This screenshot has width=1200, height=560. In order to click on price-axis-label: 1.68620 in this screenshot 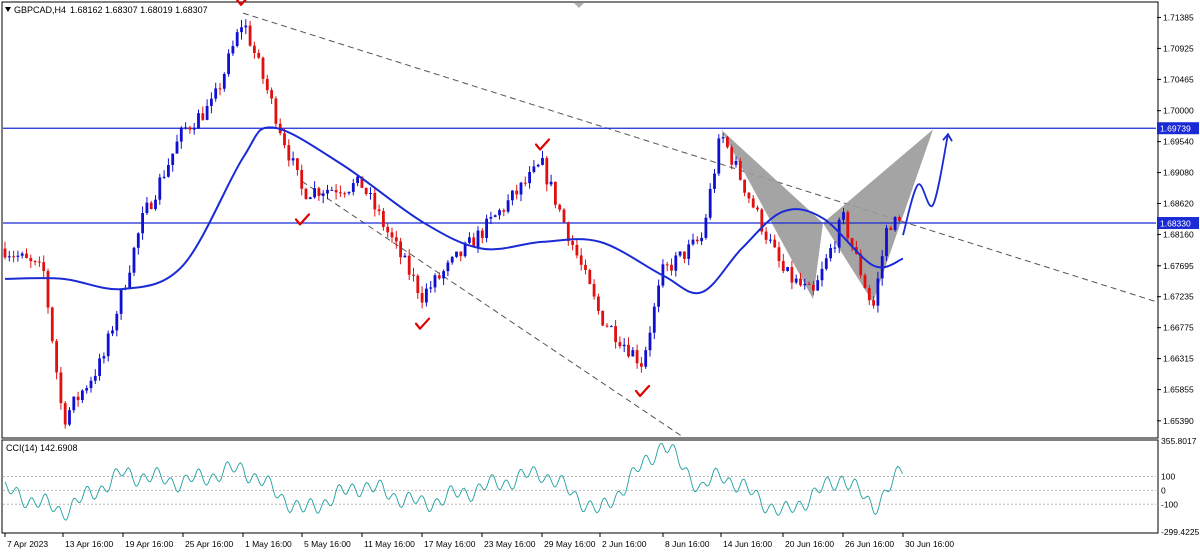, I will do `click(1178, 204)`.